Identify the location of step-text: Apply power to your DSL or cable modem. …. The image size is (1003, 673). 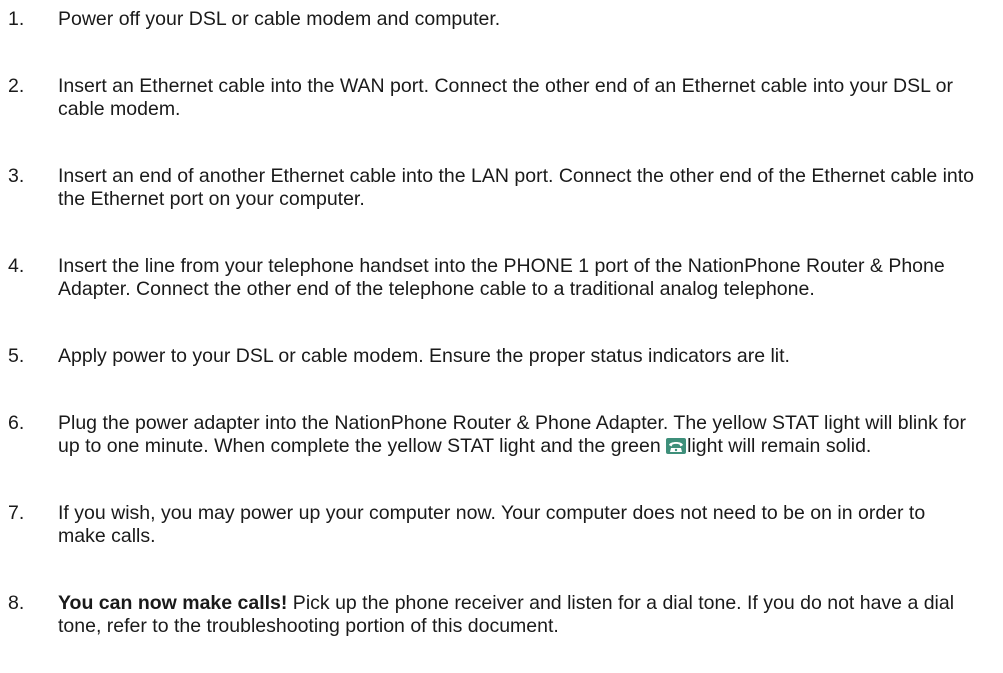
(424, 356).